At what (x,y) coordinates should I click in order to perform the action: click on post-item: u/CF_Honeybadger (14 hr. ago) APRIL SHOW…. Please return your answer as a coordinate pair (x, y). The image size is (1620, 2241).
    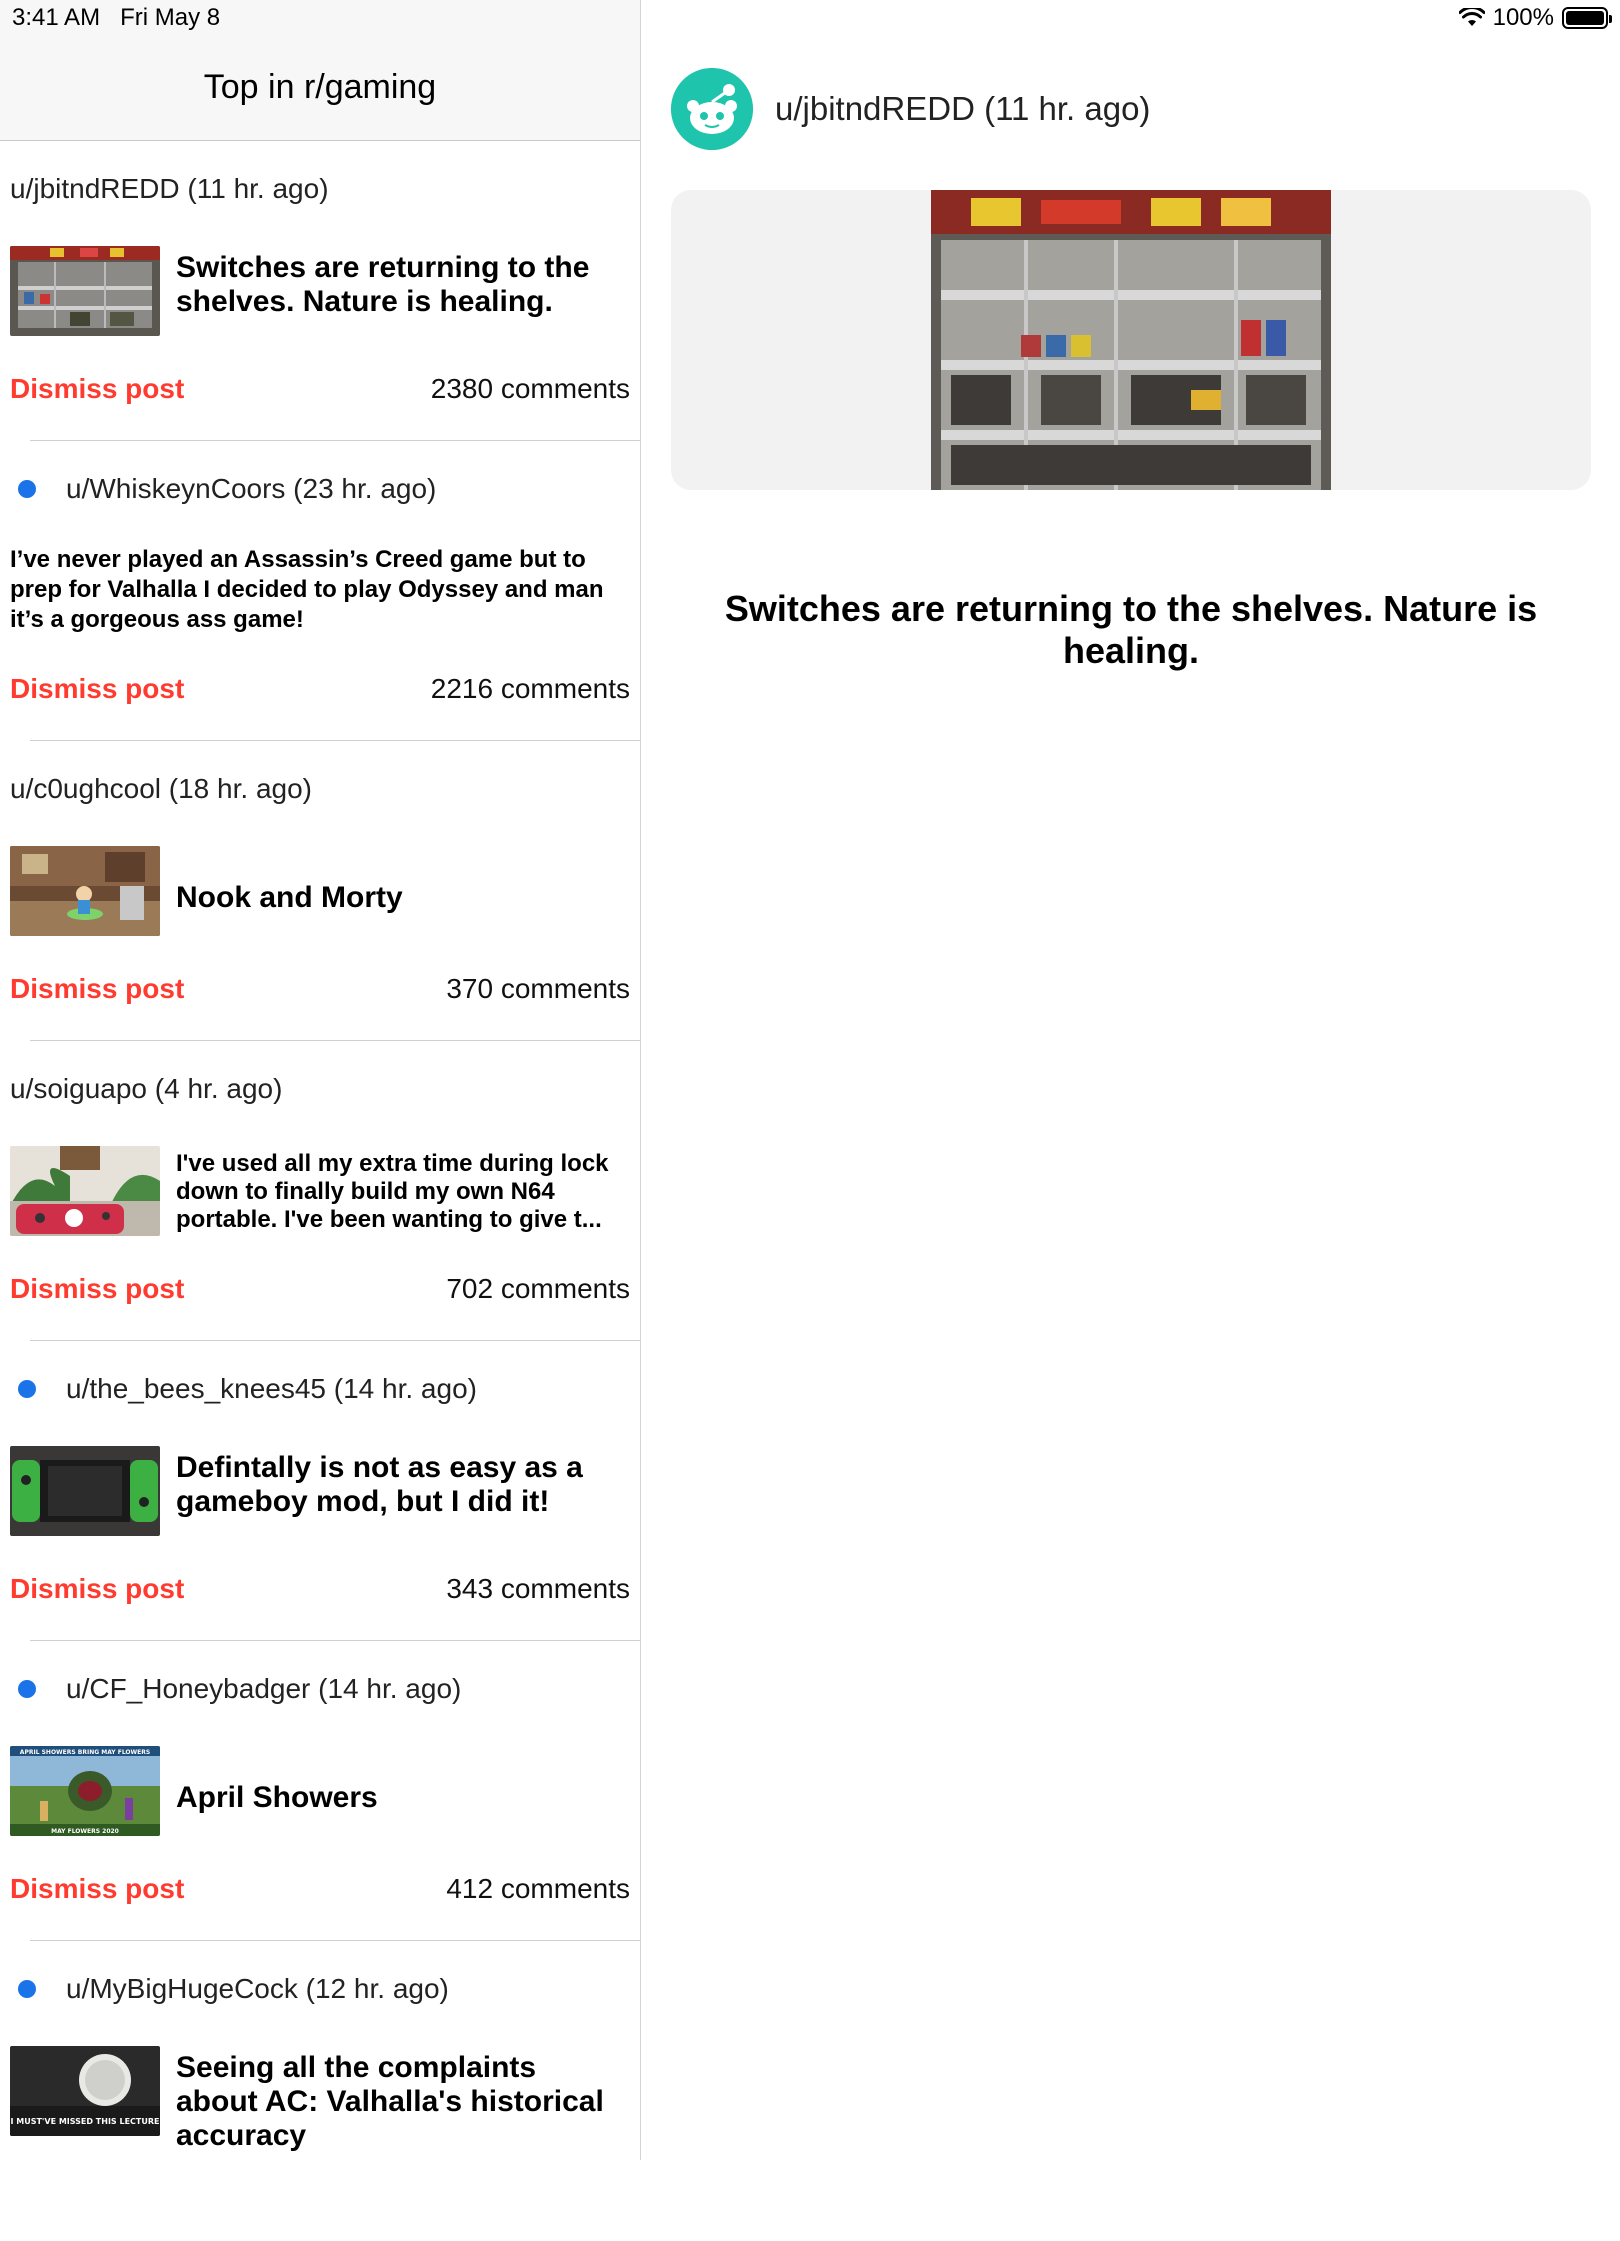
    Looking at the image, I should click on (320, 1791).